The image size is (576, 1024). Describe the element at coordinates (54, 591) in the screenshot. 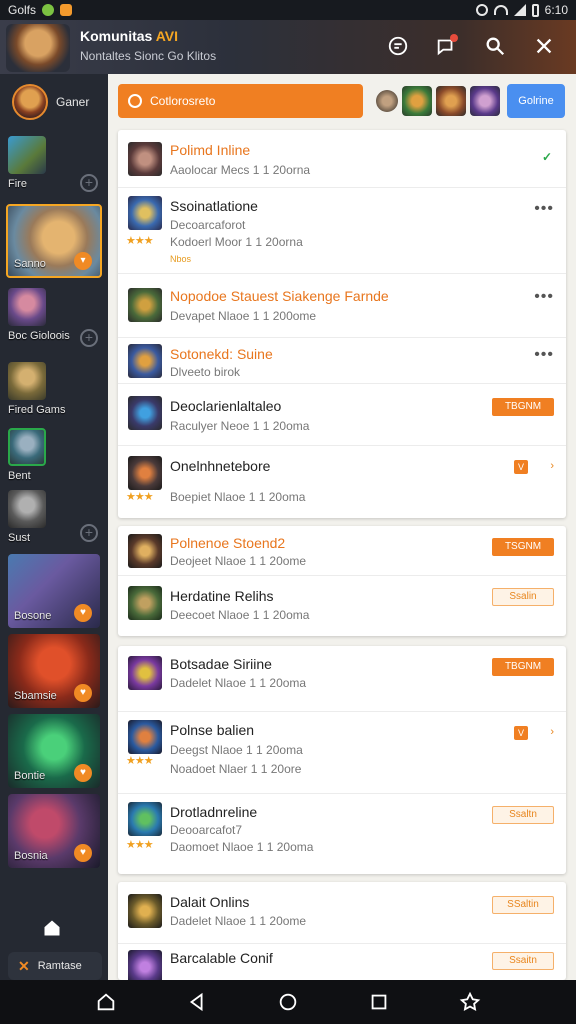

I see `sidebar-item-bosone: Bosone ♥` at that location.